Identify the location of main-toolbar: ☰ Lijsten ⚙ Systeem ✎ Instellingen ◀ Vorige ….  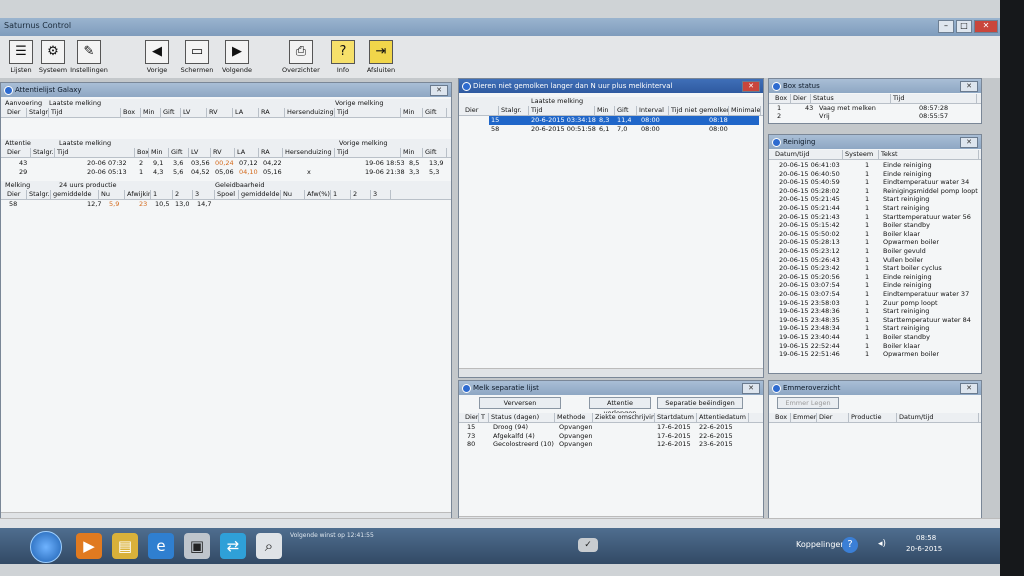
(500, 57).